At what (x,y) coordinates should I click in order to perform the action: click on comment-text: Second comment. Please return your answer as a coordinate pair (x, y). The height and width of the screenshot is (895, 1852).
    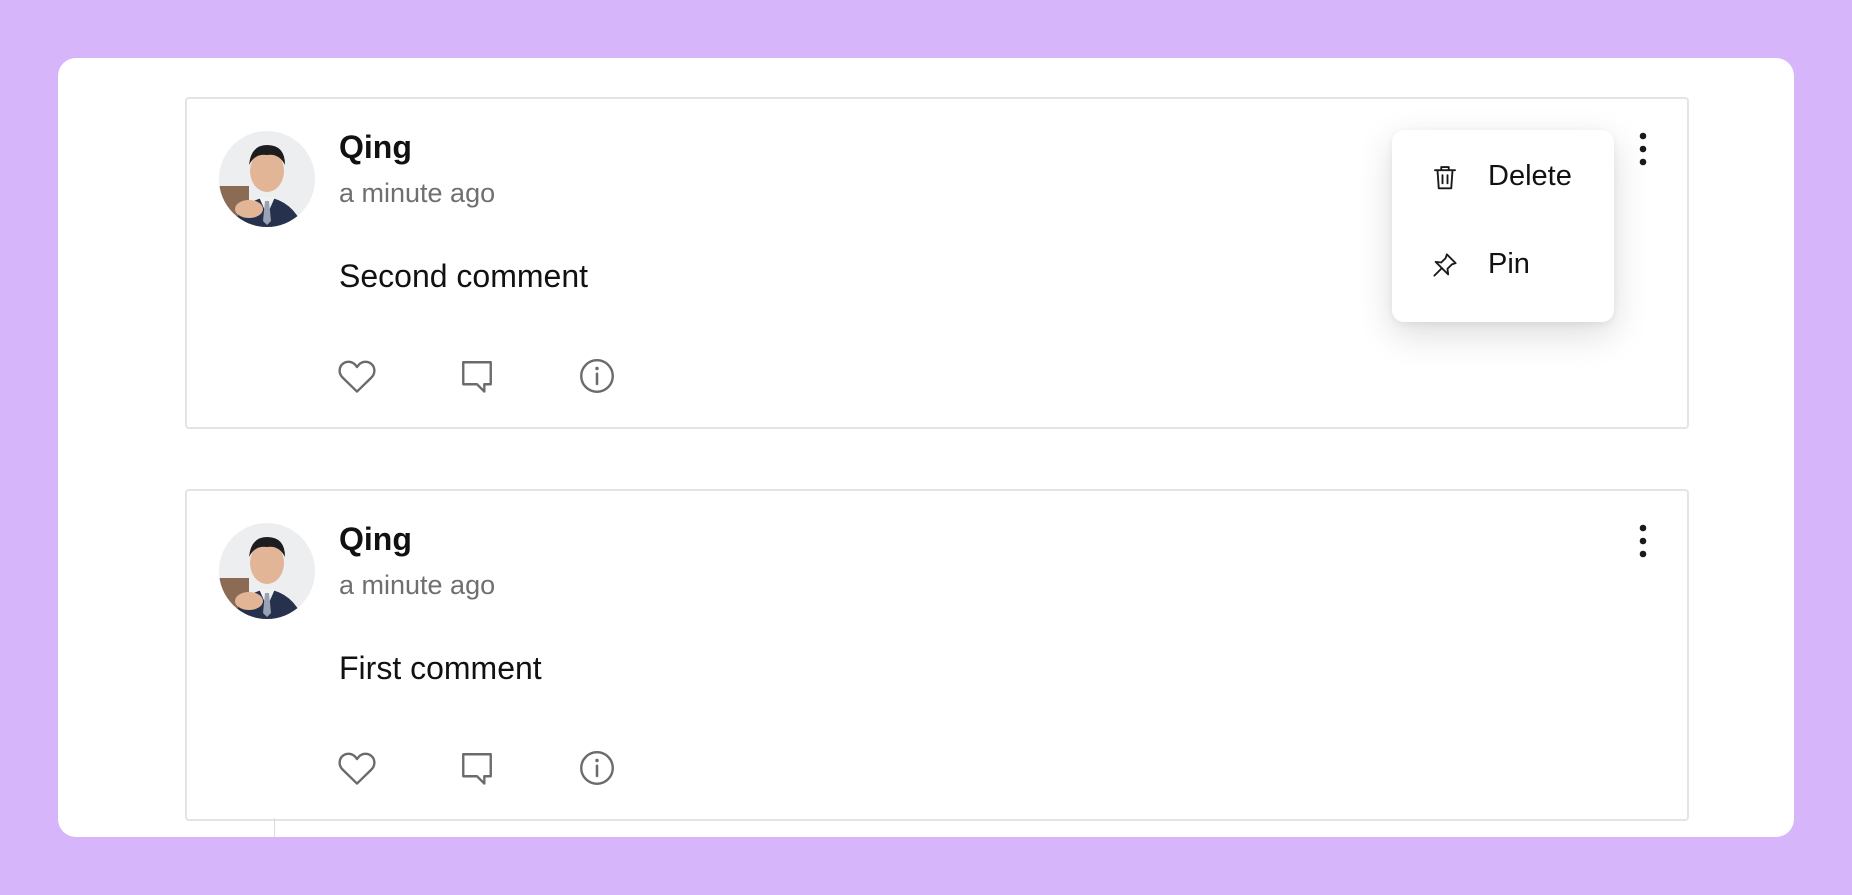
    Looking at the image, I should click on (464, 276).